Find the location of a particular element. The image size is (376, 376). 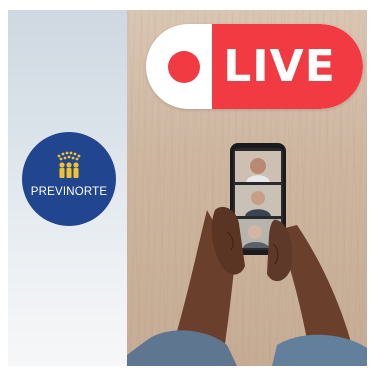

live-label-box: LIVE is located at coordinates (287, 66).